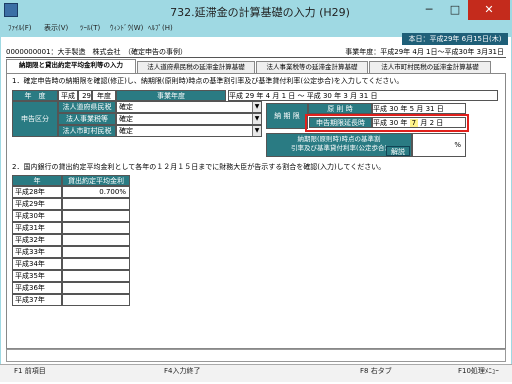  I want to click on kaisetsu-button: 解説, so click(398, 151).